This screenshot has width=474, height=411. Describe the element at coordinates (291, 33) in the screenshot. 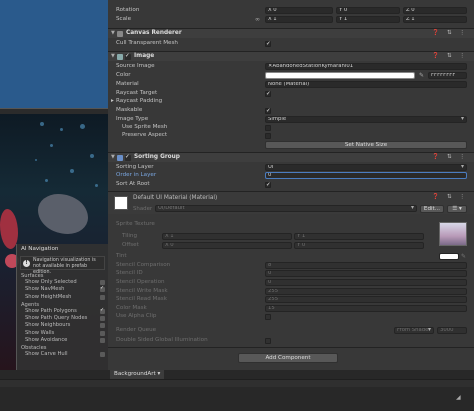

I see `canvas-renderer-header: ▼ Canvas Renderer ❓ ⇅ ⋮` at that location.